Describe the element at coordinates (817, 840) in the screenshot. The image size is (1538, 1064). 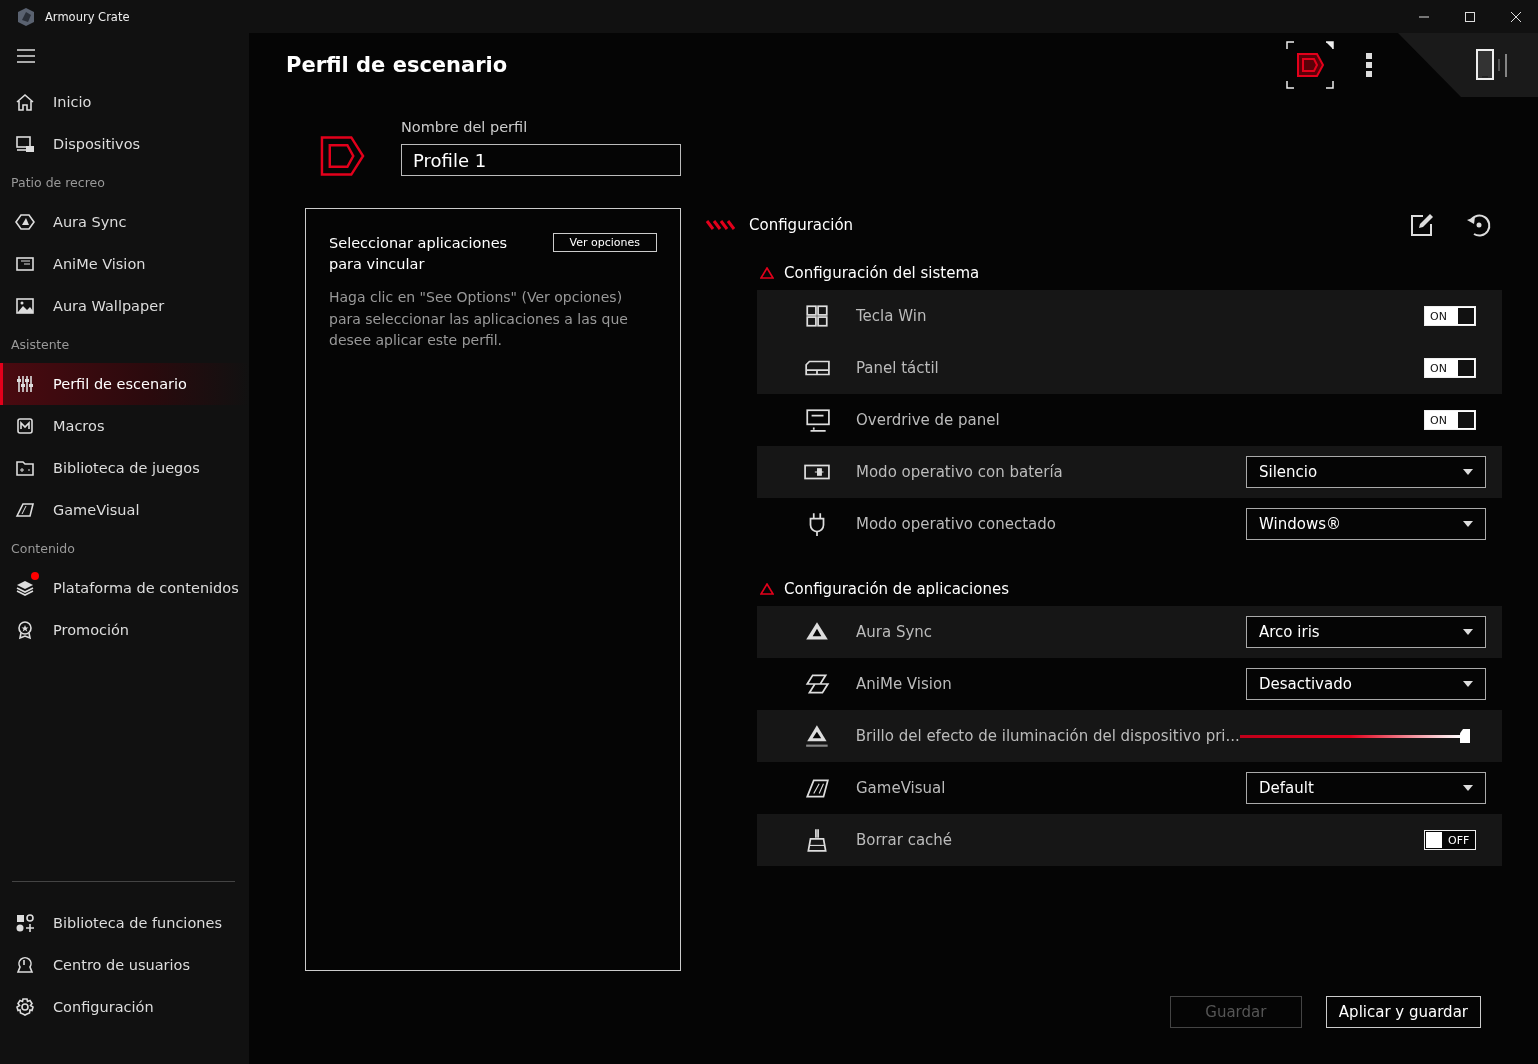
I see `broom-icon` at that location.